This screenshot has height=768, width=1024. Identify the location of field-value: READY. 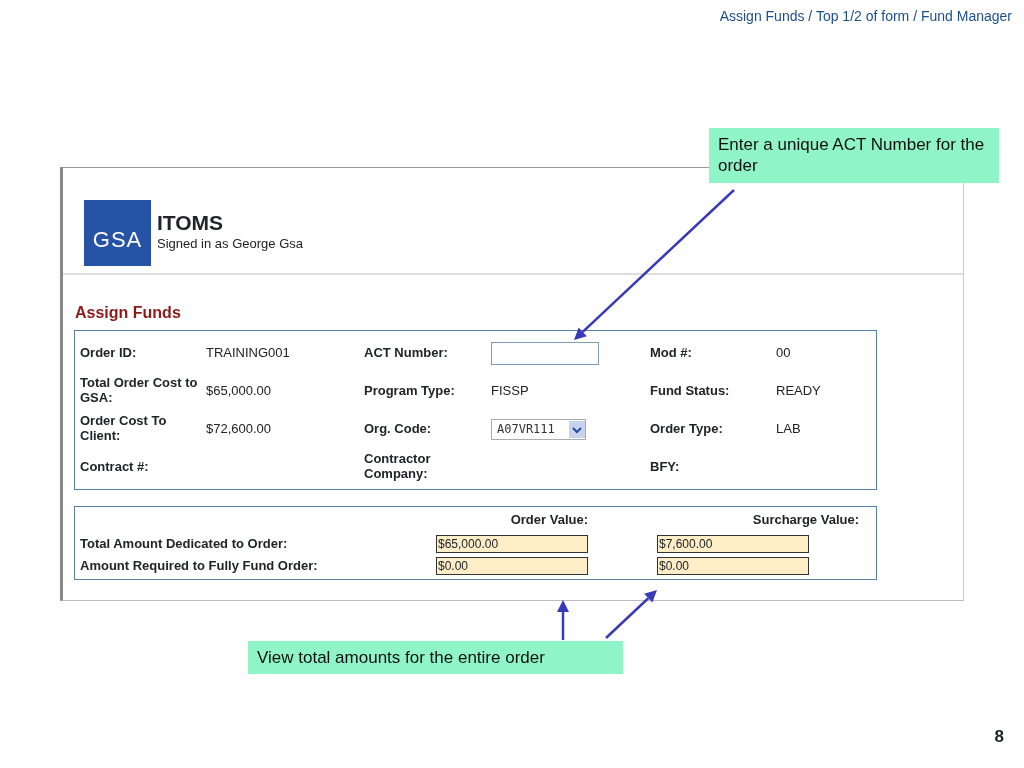
(798, 391).